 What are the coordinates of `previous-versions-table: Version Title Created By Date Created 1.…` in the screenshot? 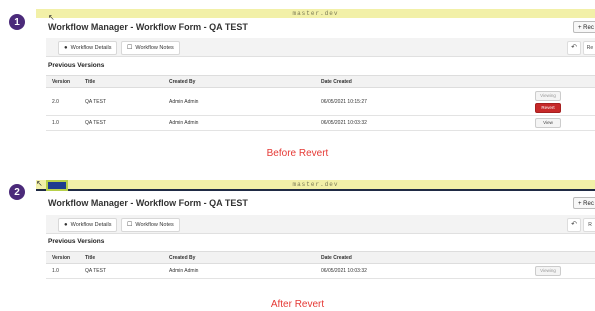 It's located at (320, 265).